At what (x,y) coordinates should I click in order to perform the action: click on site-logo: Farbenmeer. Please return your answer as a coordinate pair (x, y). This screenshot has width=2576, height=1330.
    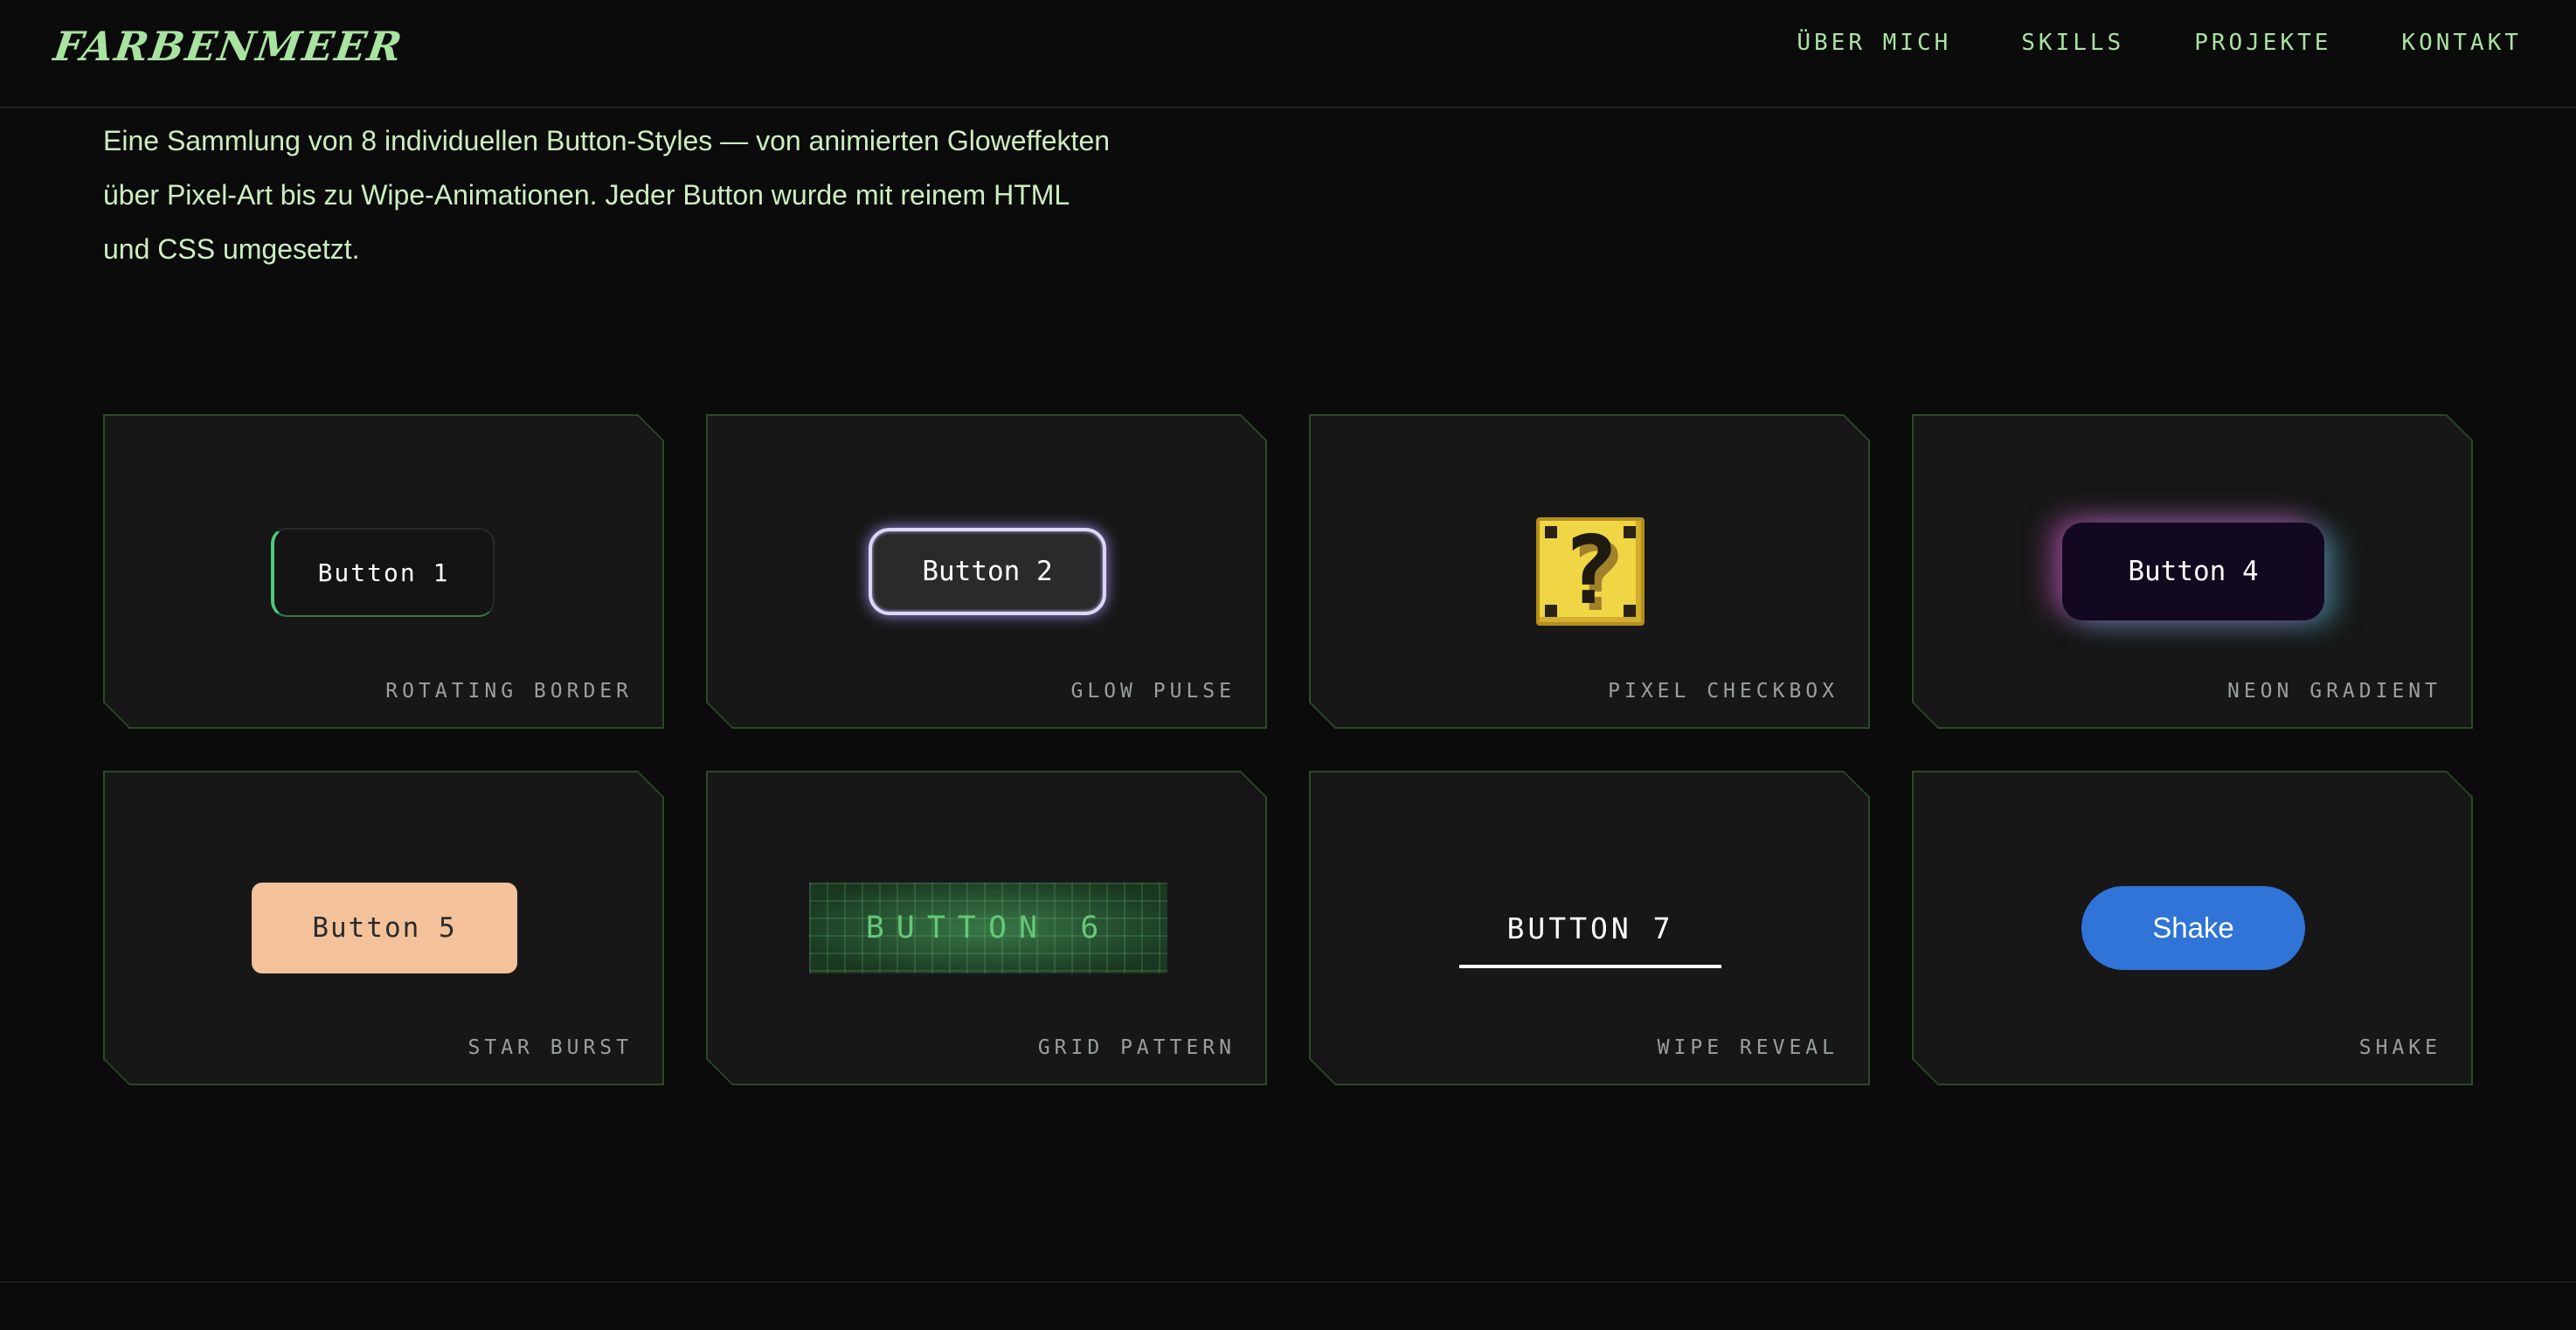
    Looking at the image, I should click on (228, 46).